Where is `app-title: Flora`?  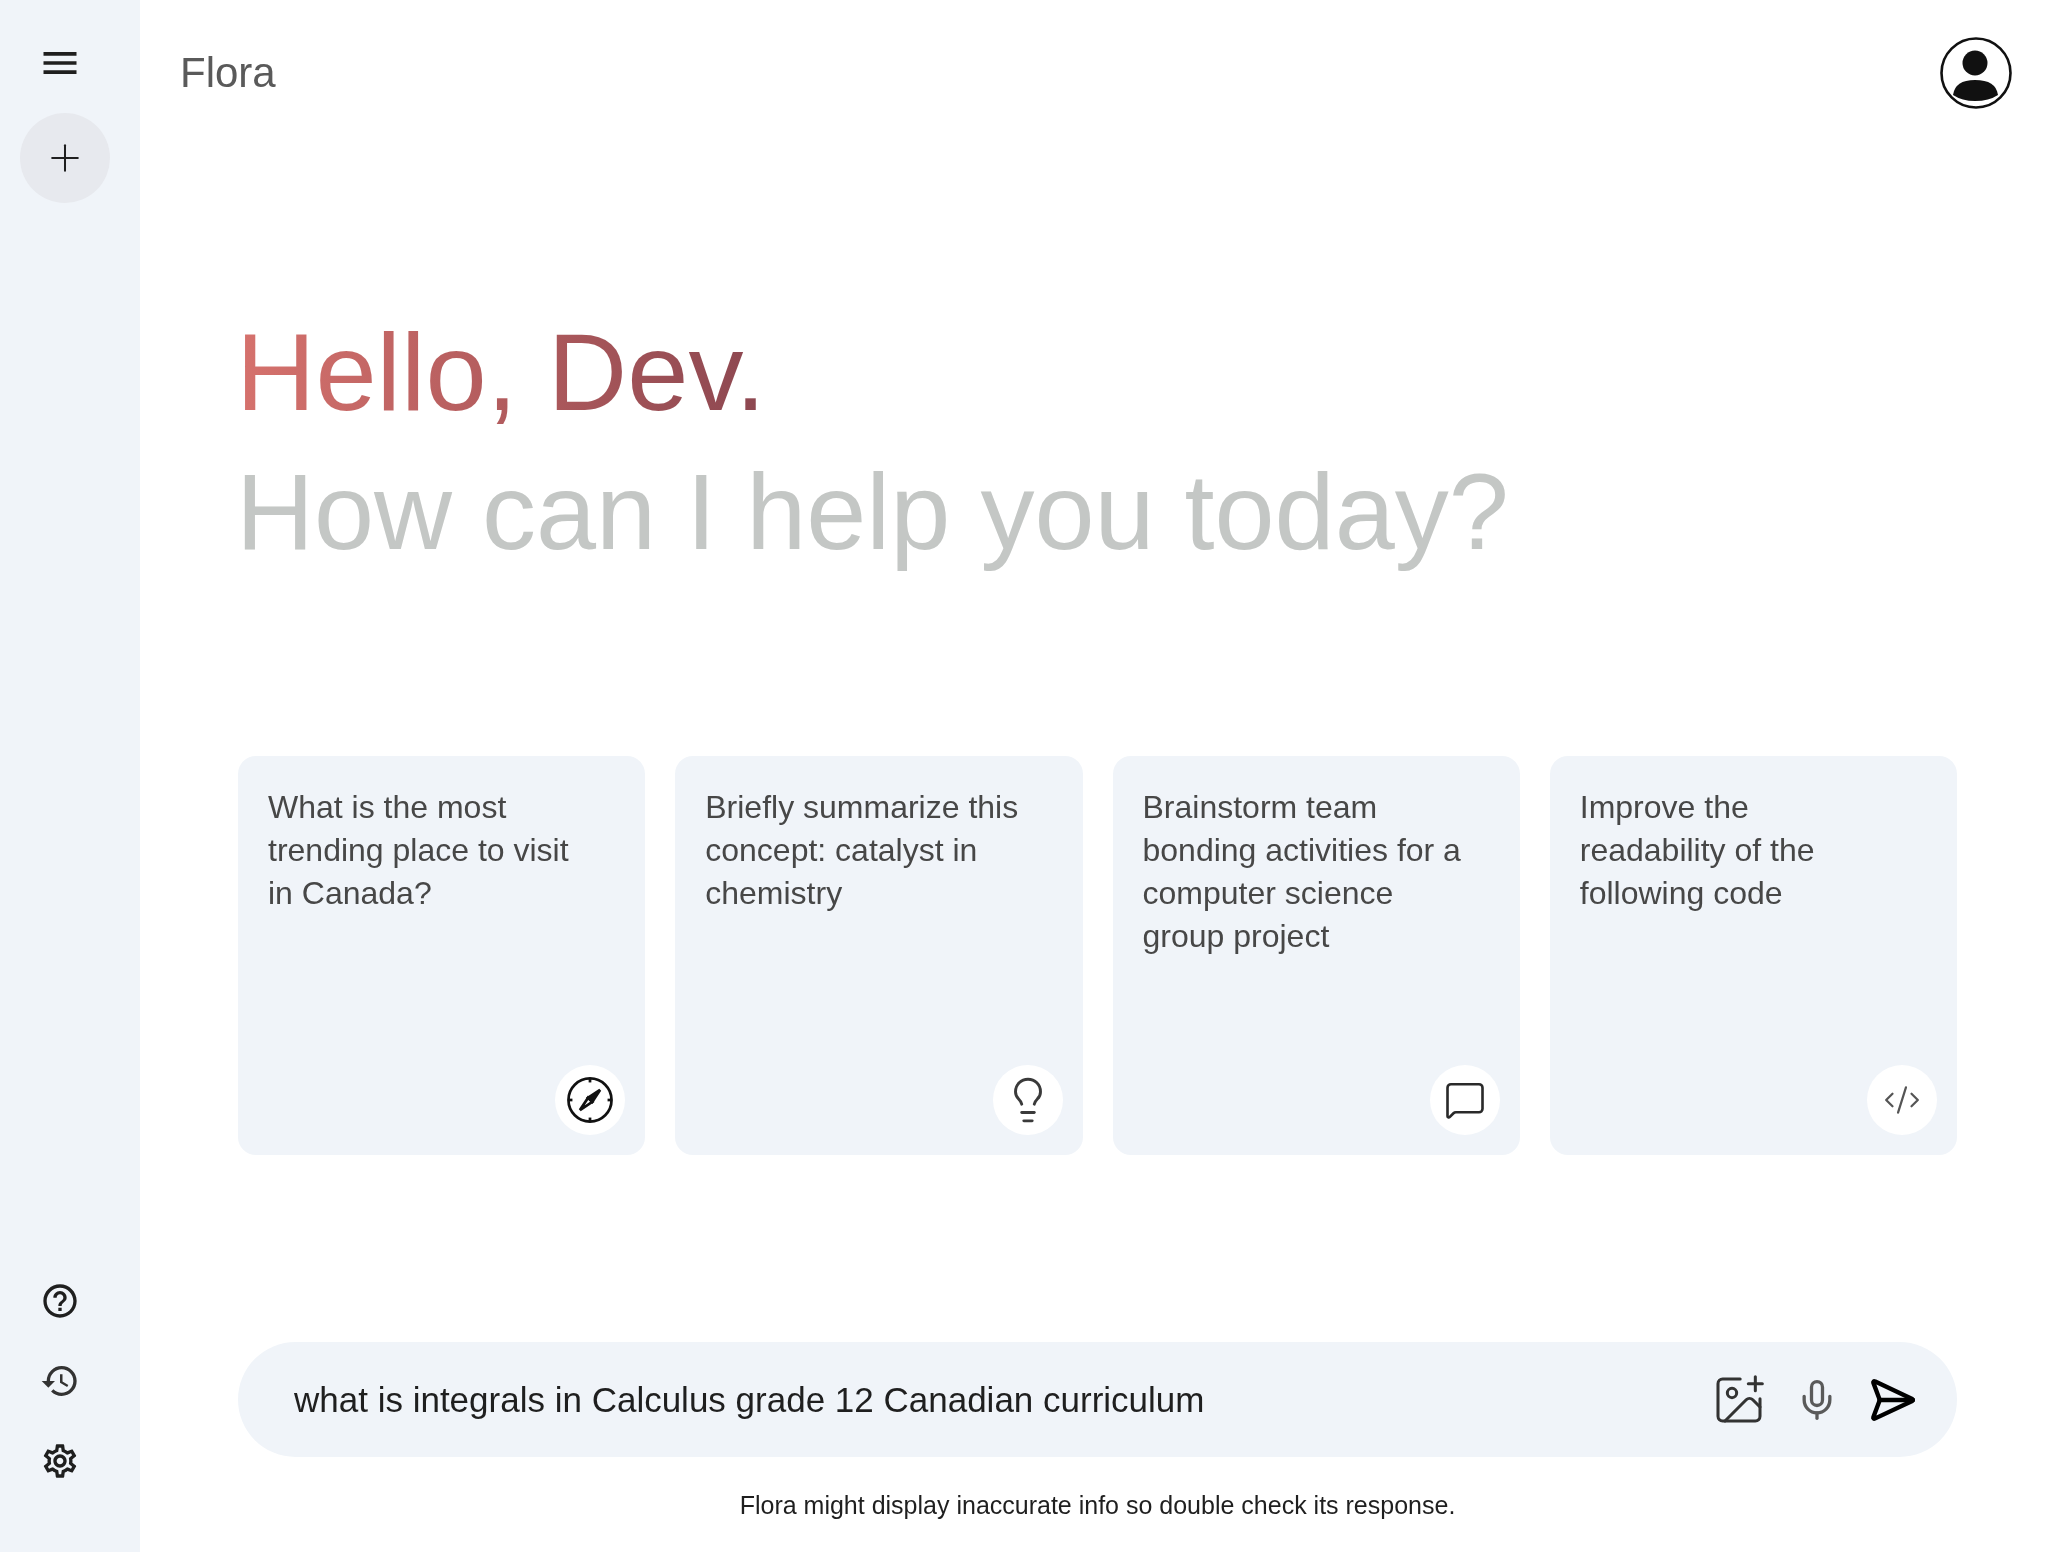
app-title: Flora is located at coordinates (228, 73).